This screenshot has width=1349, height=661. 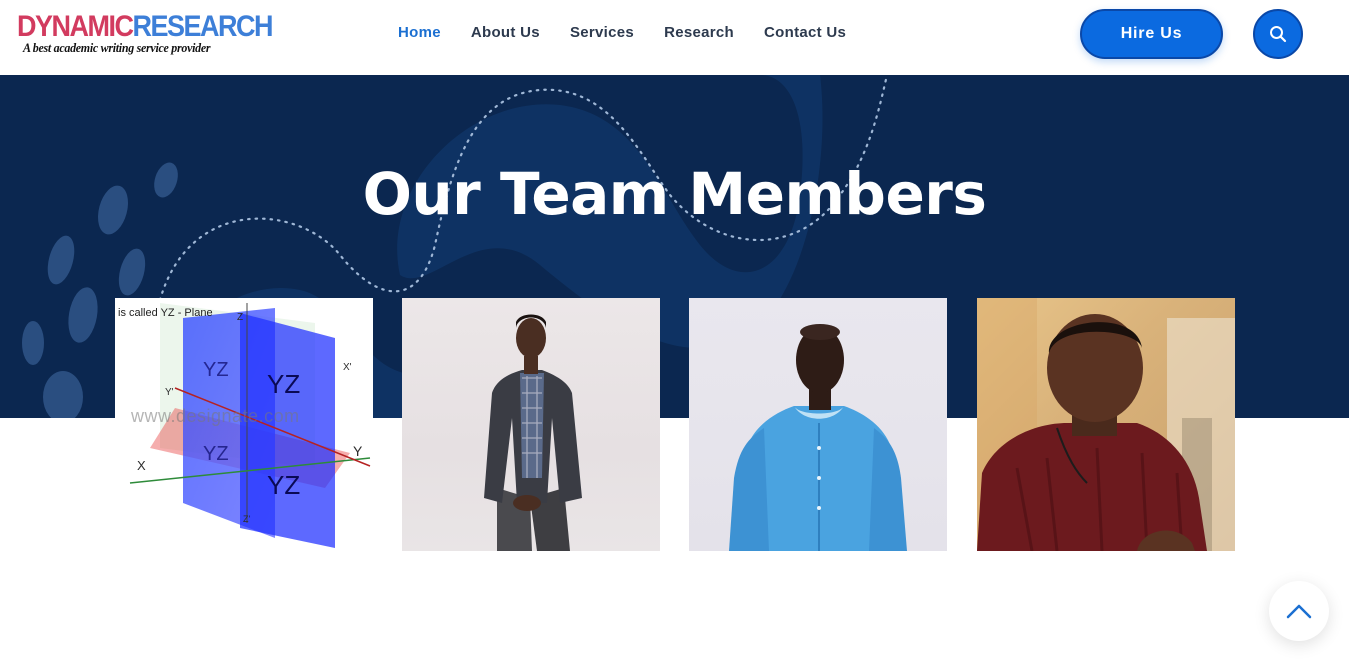 What do you see at coordinates (358, 451) in the screenshot?
I see `svg-text: Y` at bounding box center [358, 451].